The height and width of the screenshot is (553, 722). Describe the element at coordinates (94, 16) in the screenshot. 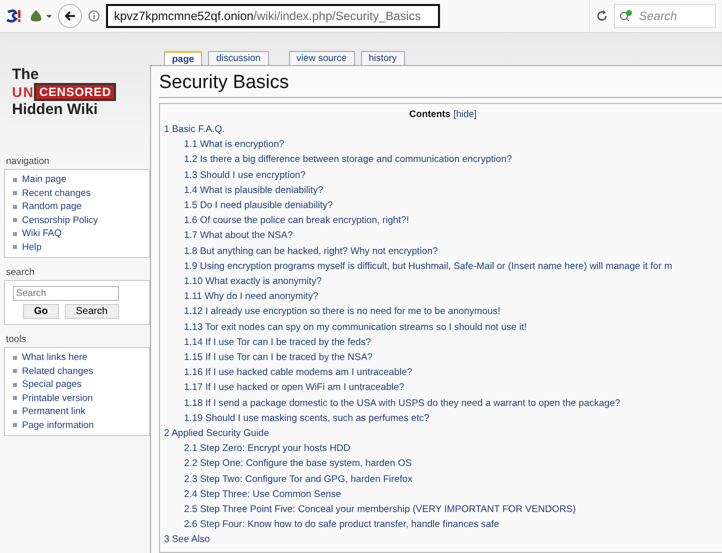

I see `info-icon` at that location.